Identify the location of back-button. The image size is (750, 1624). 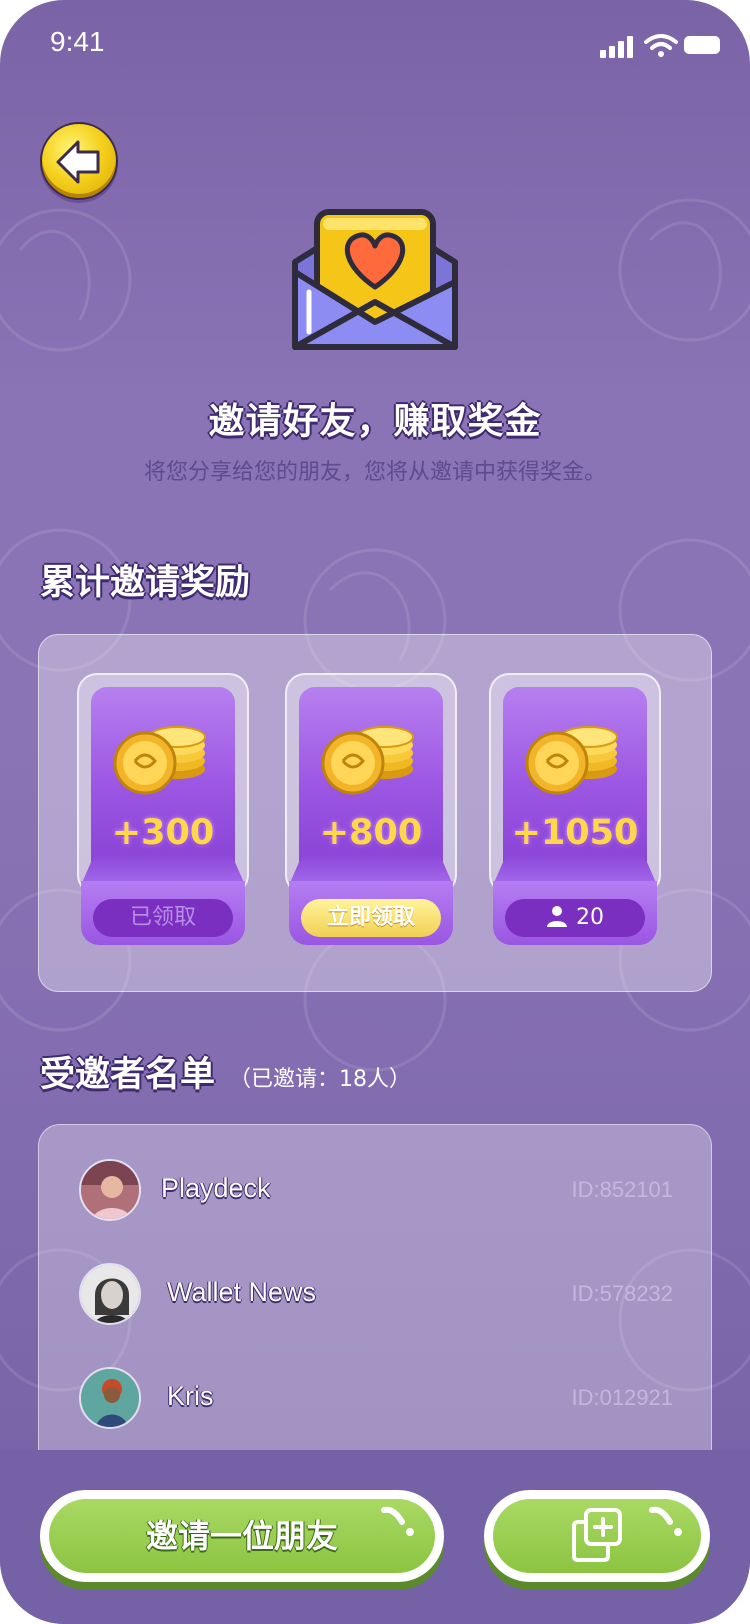
(79, 161).